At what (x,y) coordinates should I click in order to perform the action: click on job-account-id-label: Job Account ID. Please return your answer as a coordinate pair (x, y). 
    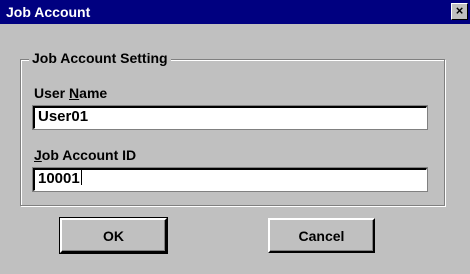
    Looking at the image, I should click on (85, 155).